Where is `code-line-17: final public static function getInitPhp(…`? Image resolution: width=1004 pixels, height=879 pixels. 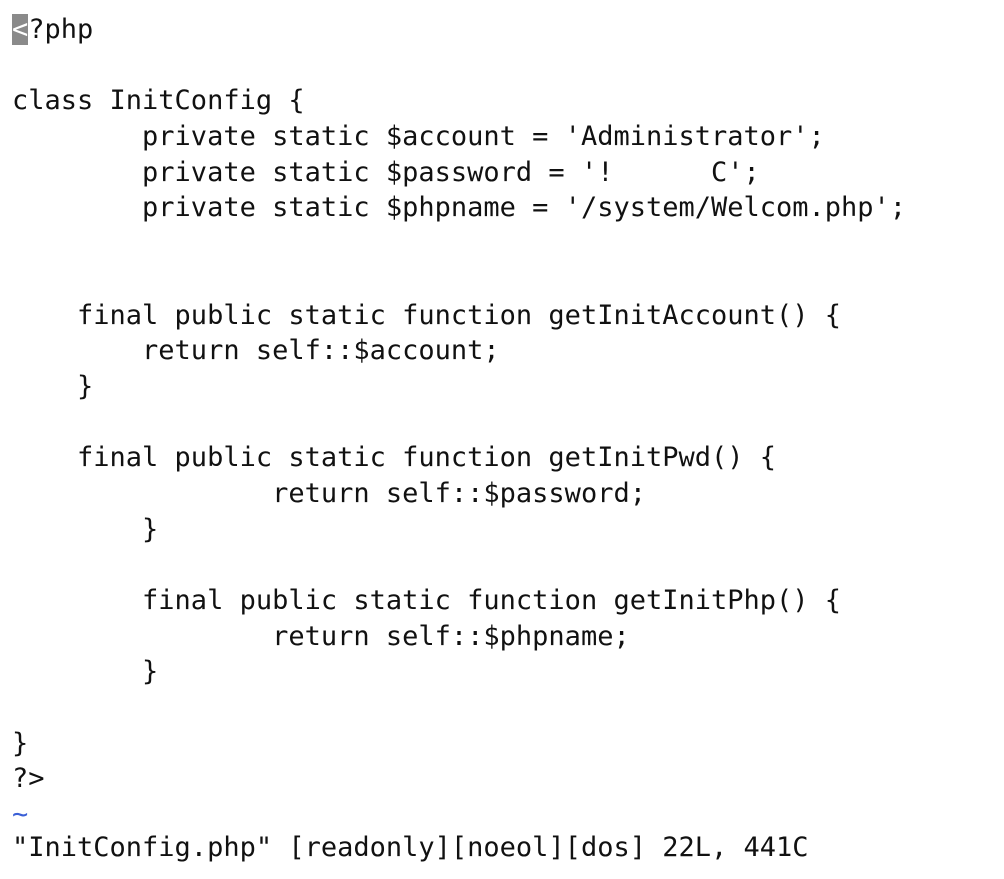
code-line-17: final public static function getInitPhp(… is located at coordinates (427, 600).